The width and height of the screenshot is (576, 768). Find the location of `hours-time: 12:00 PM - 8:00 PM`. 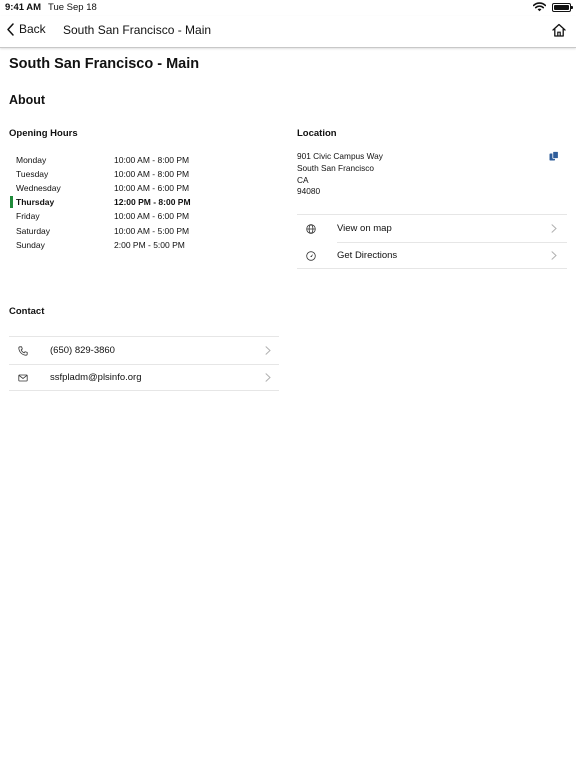

hours-time: 12:00 PM - 8:00 PM is located at coordinates (152, 202).